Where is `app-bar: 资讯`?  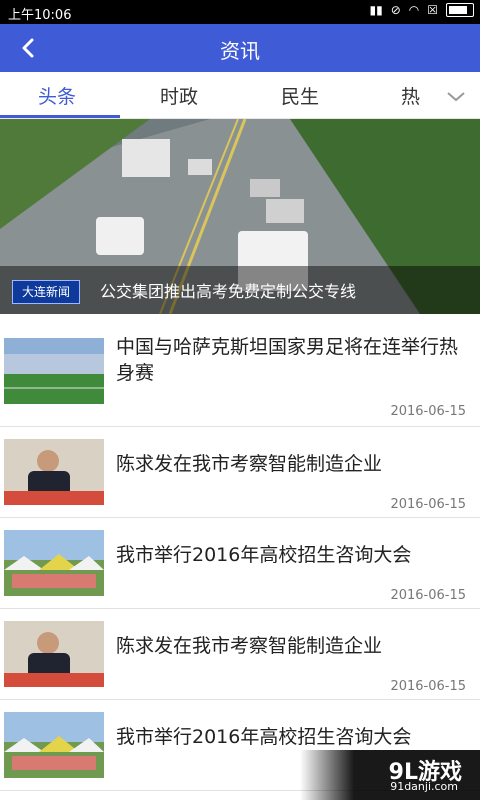
app-bar: 资讯 is located at coordinates (240, 48).